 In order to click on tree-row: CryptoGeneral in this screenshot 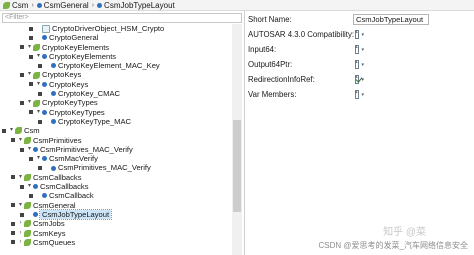, I will do `click(116, 37)`.